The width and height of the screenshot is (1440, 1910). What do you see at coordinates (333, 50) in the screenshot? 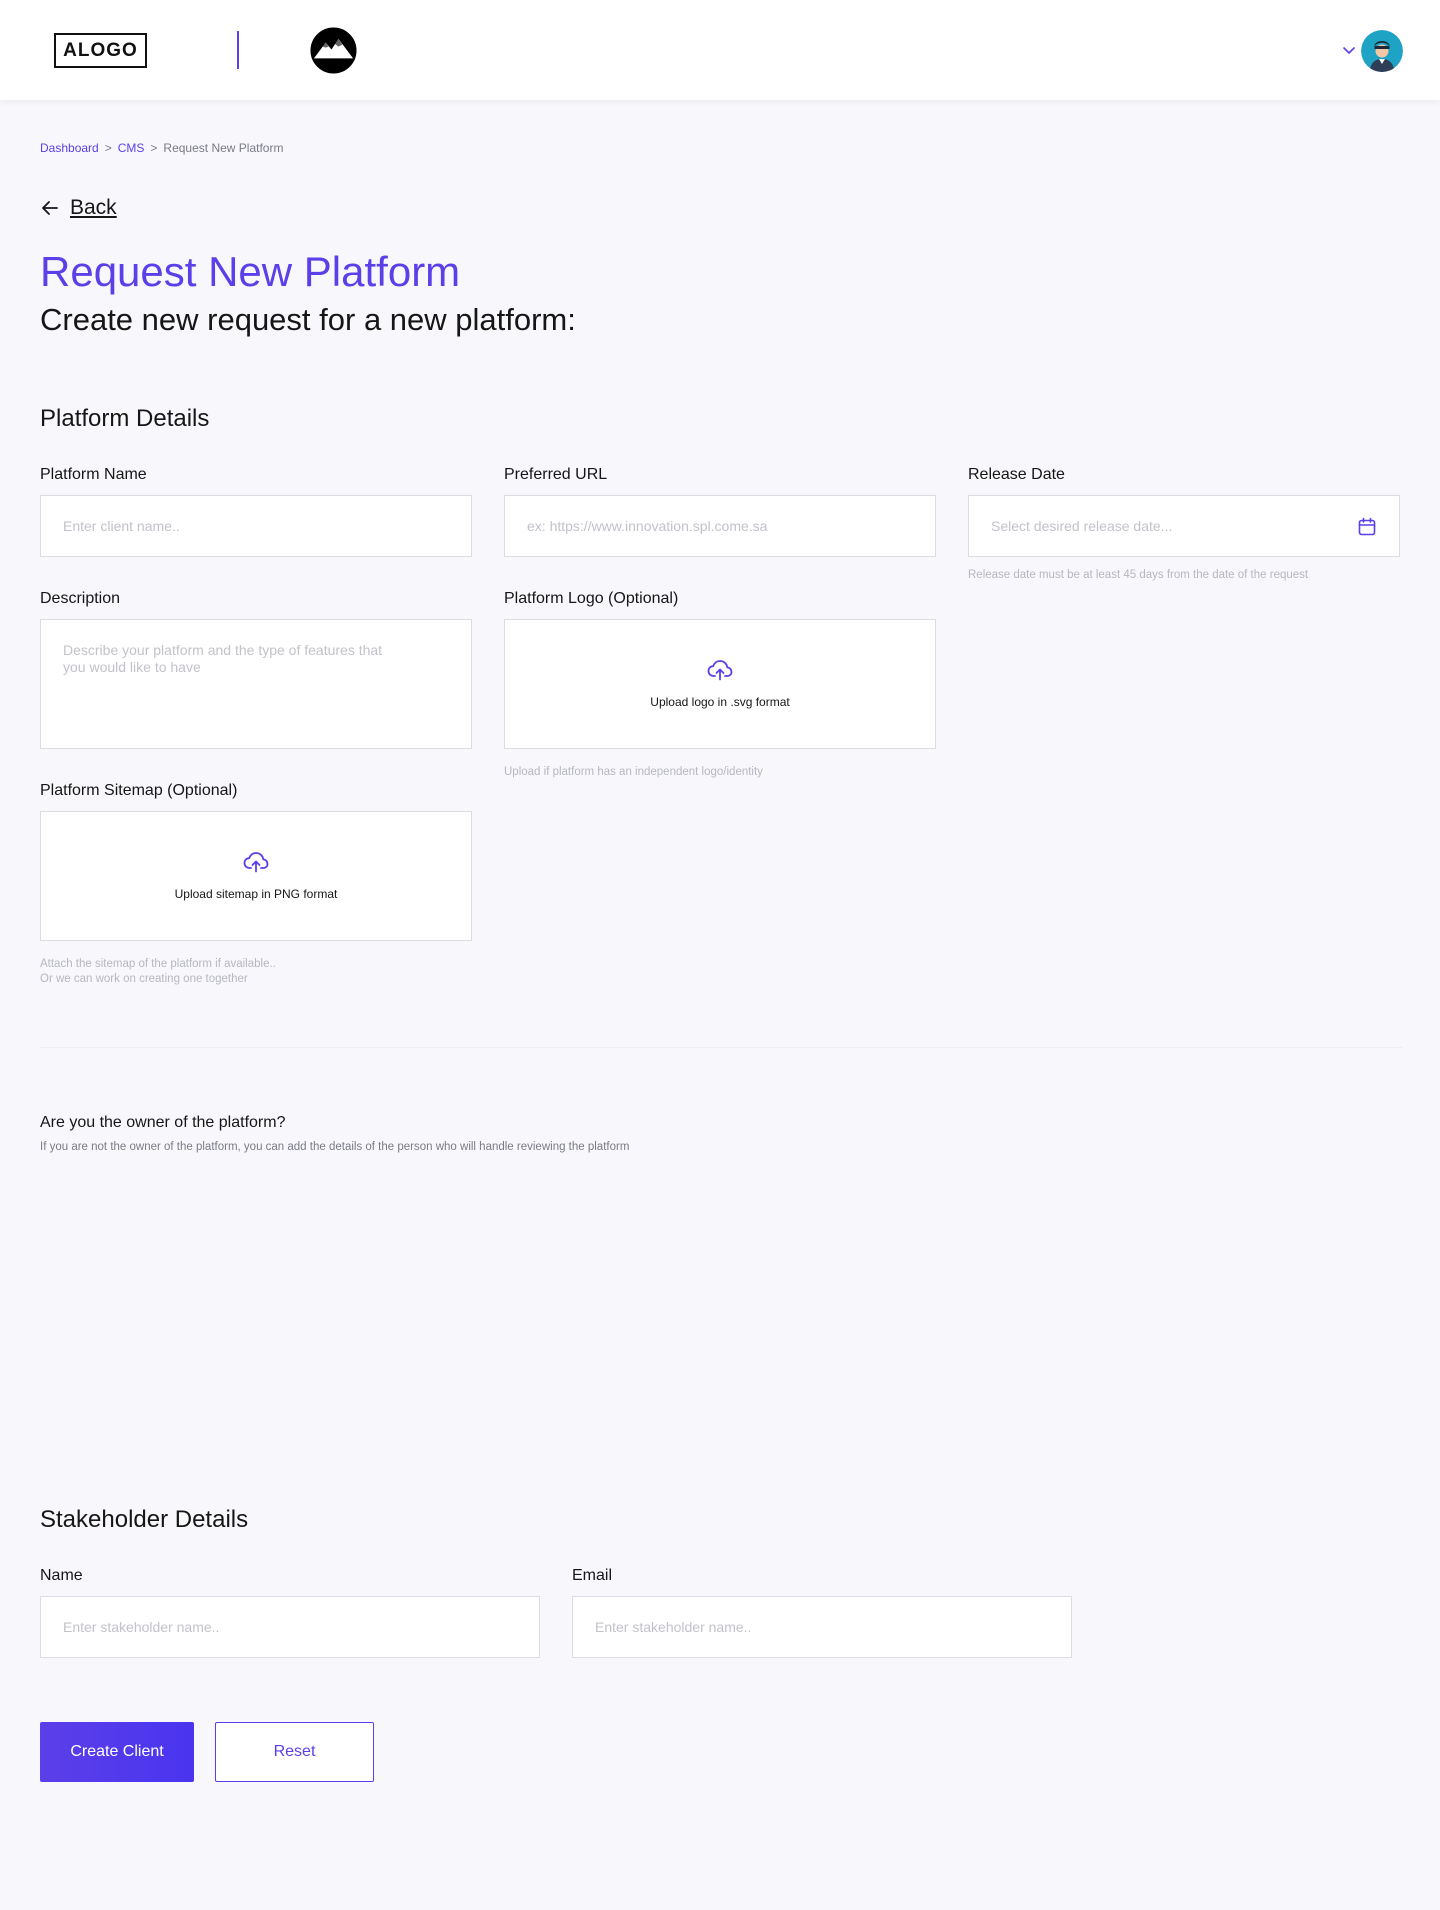
I see `mountain-logo-icon` at bounding box center [333, 50].